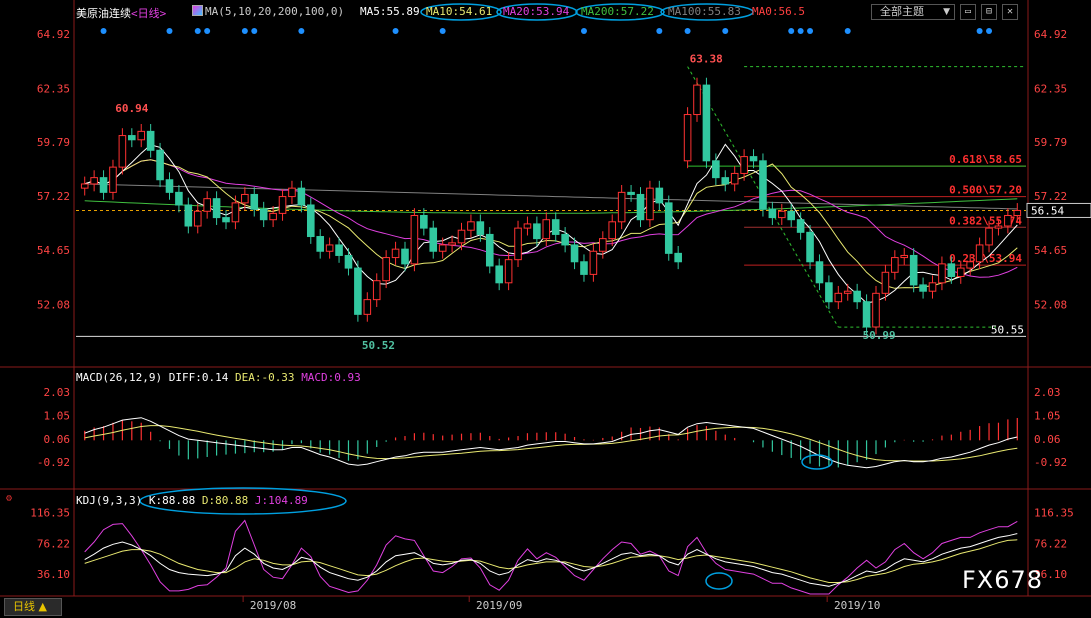 Image resolution: width=1091 pixels, height=618 pixels. Describe the element at coordinates (9, 498) in the screenshot. I see `settings-gear-icon: ⚙` at that location.